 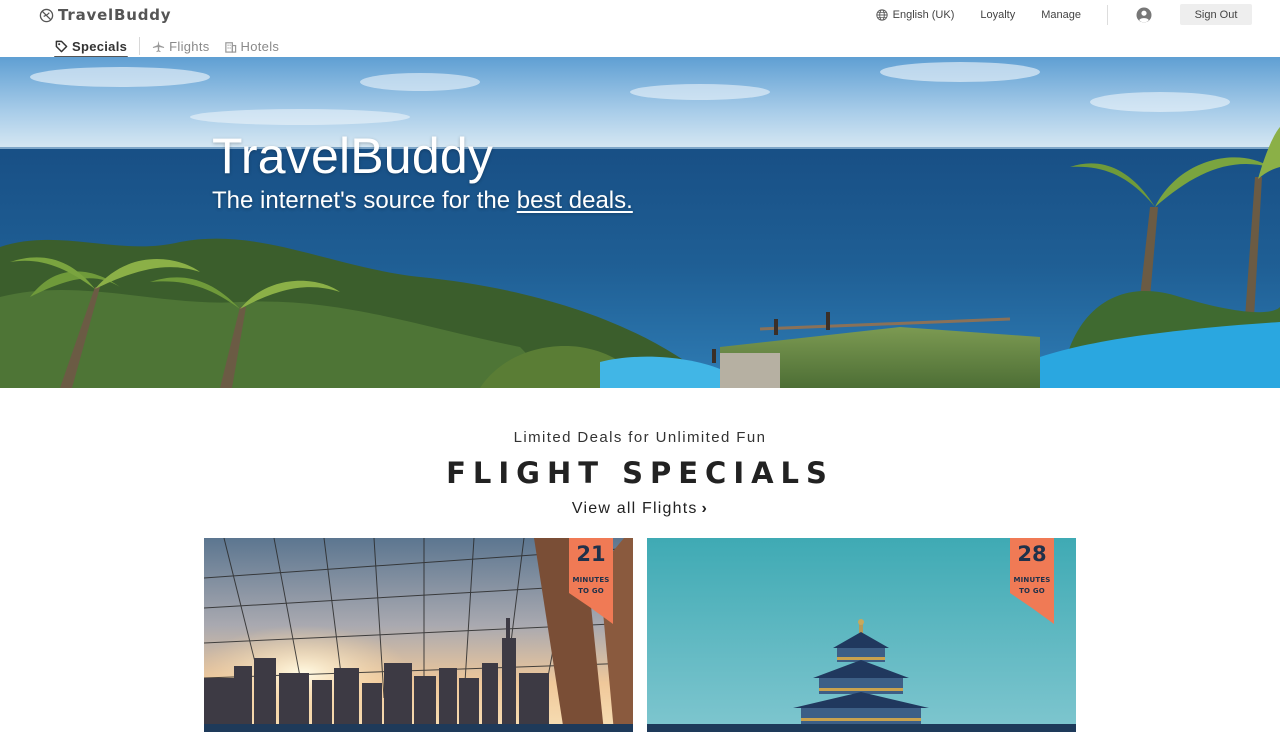 I want to click on globe-icon, so click(x=881, y=14).